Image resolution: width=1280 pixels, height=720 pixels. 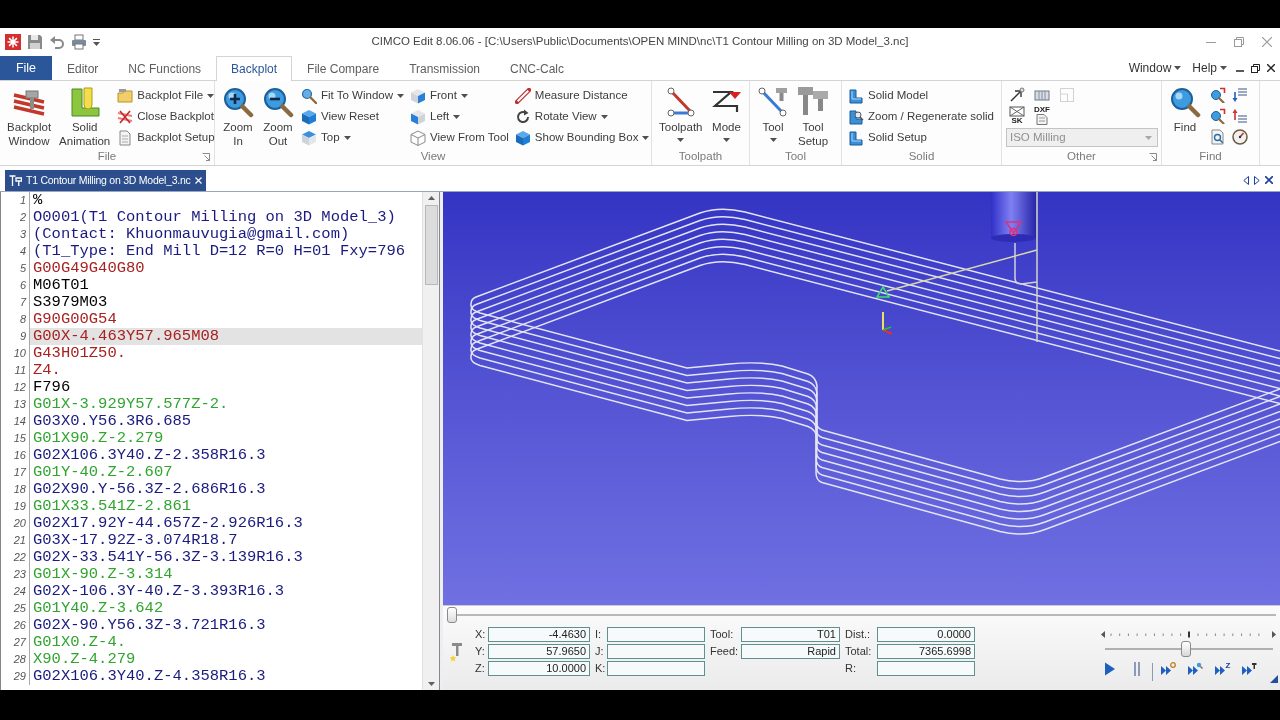 What do you see at coordinates (858, 634) in the screenshot?
I see `field-label: Dist.:` at bounding box center [858, 634].